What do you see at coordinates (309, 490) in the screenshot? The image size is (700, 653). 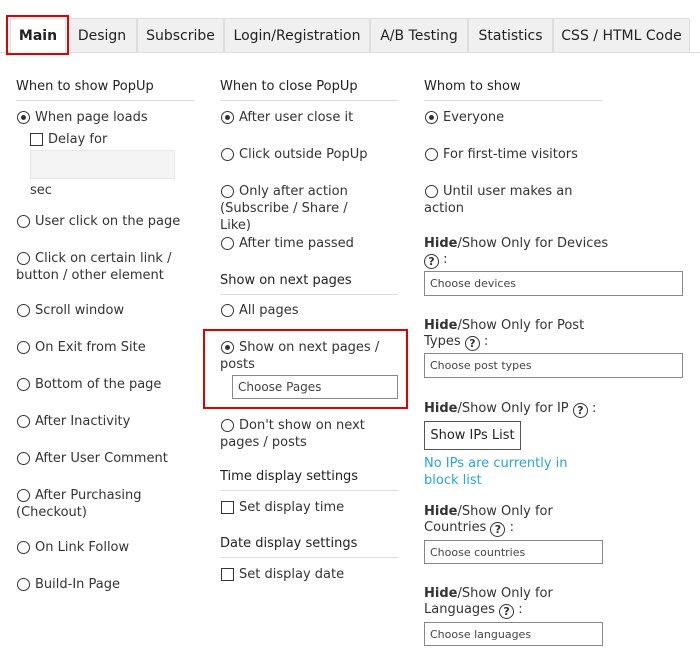 I see `col2-time-rule` at bounding box center [309, 490].